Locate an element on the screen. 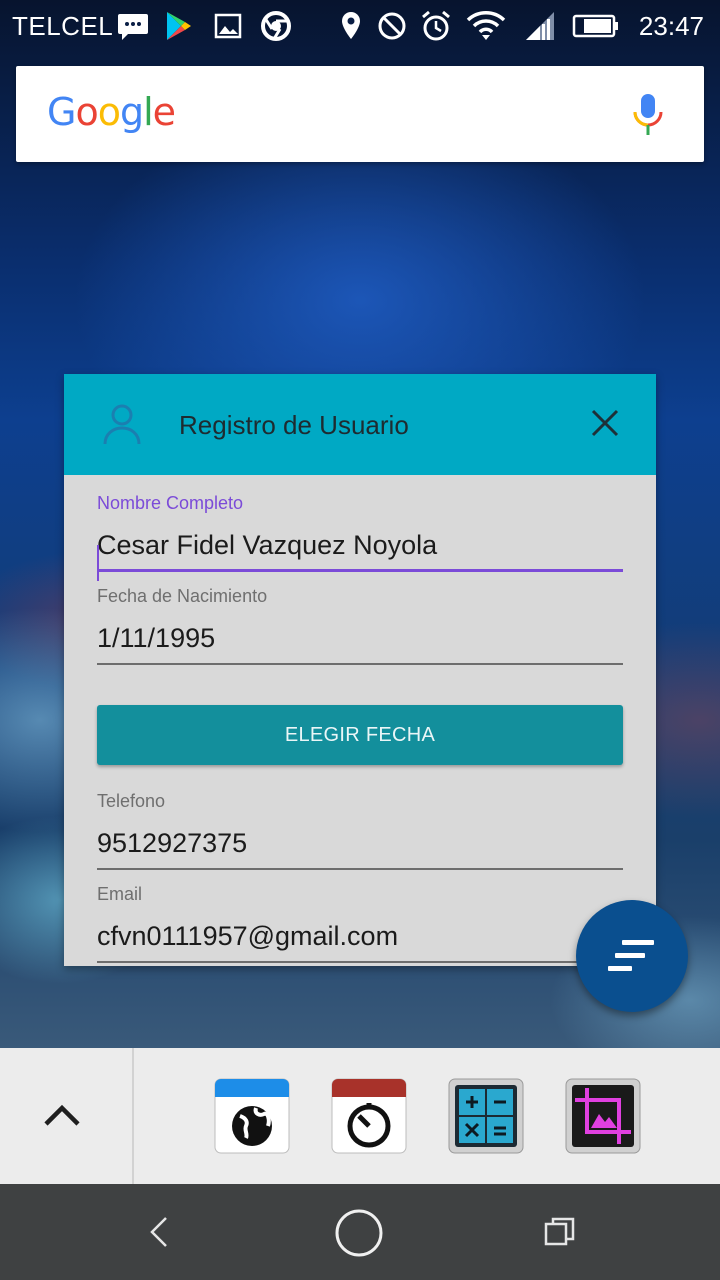  telefono-input: 9512927375 is located at coordinates (360, 843).